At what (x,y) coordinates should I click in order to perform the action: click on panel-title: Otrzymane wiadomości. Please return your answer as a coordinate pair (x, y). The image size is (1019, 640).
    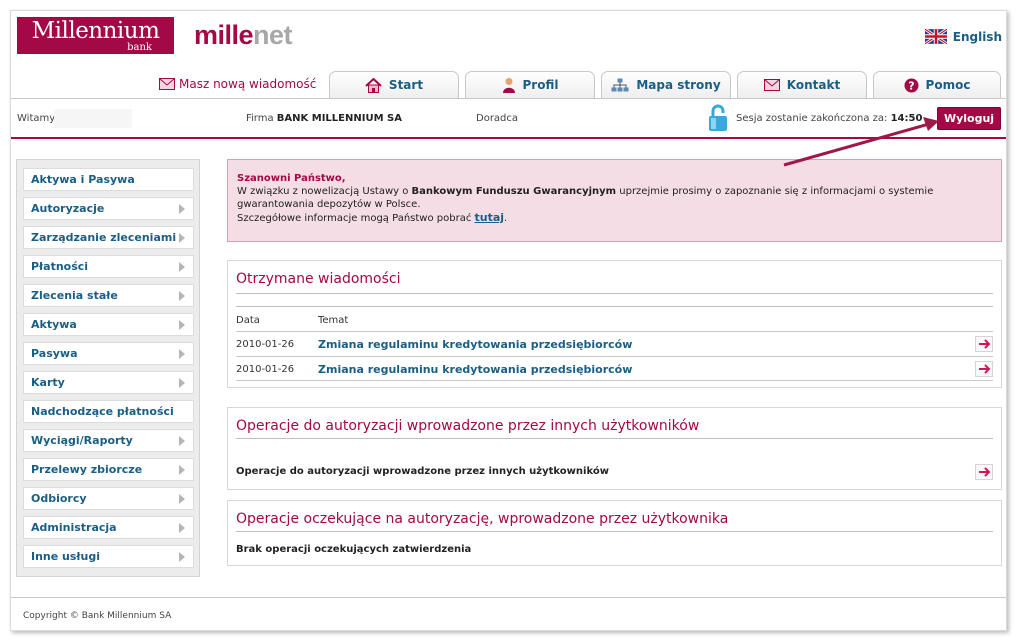
    Looking at the image, I should click on (318, 279).